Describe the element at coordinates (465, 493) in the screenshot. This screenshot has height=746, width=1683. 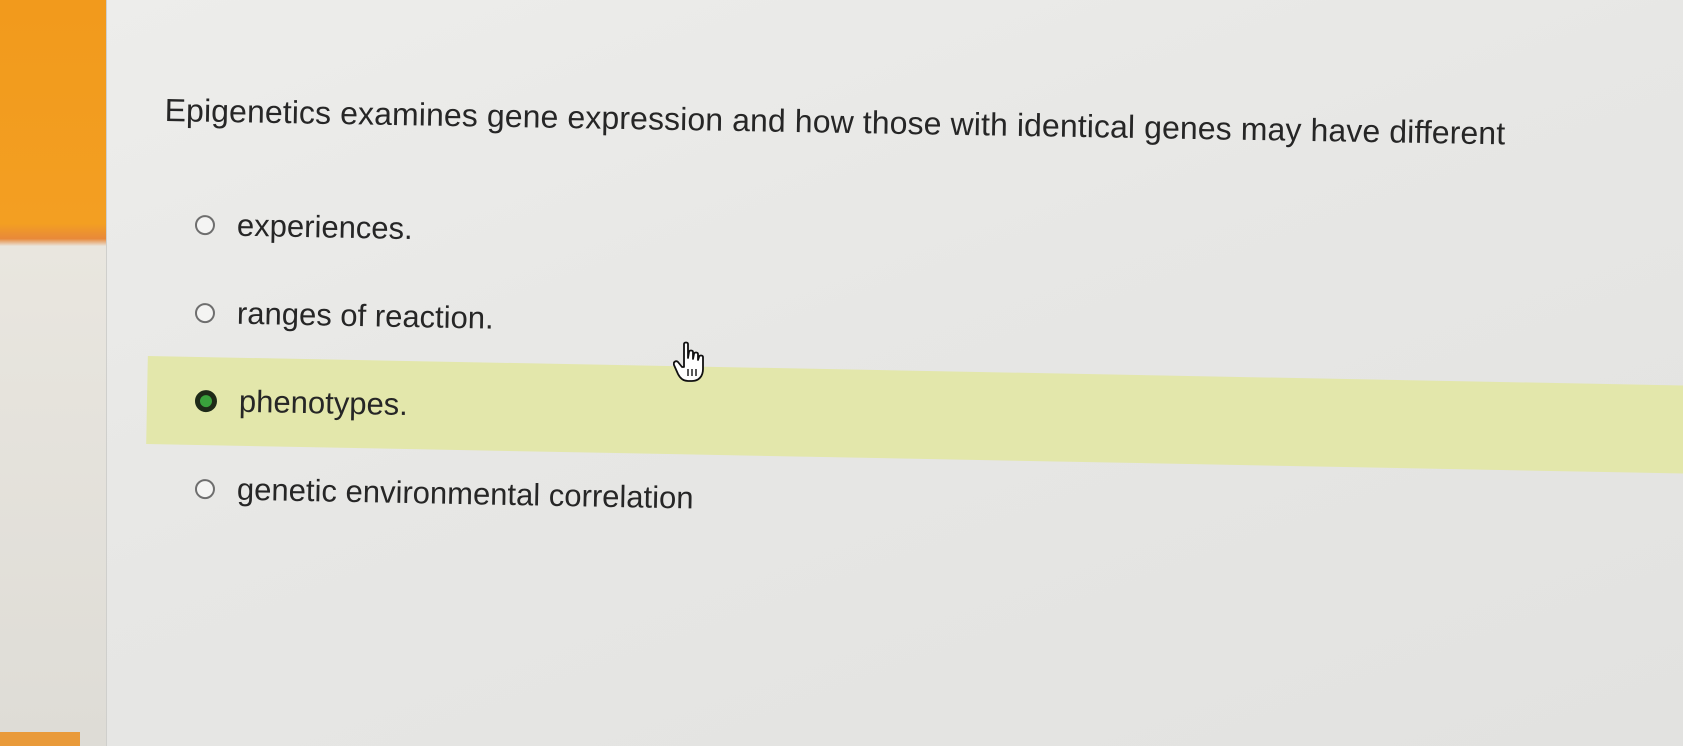
I see `choice-label: genetic environmental correlation` at that location.